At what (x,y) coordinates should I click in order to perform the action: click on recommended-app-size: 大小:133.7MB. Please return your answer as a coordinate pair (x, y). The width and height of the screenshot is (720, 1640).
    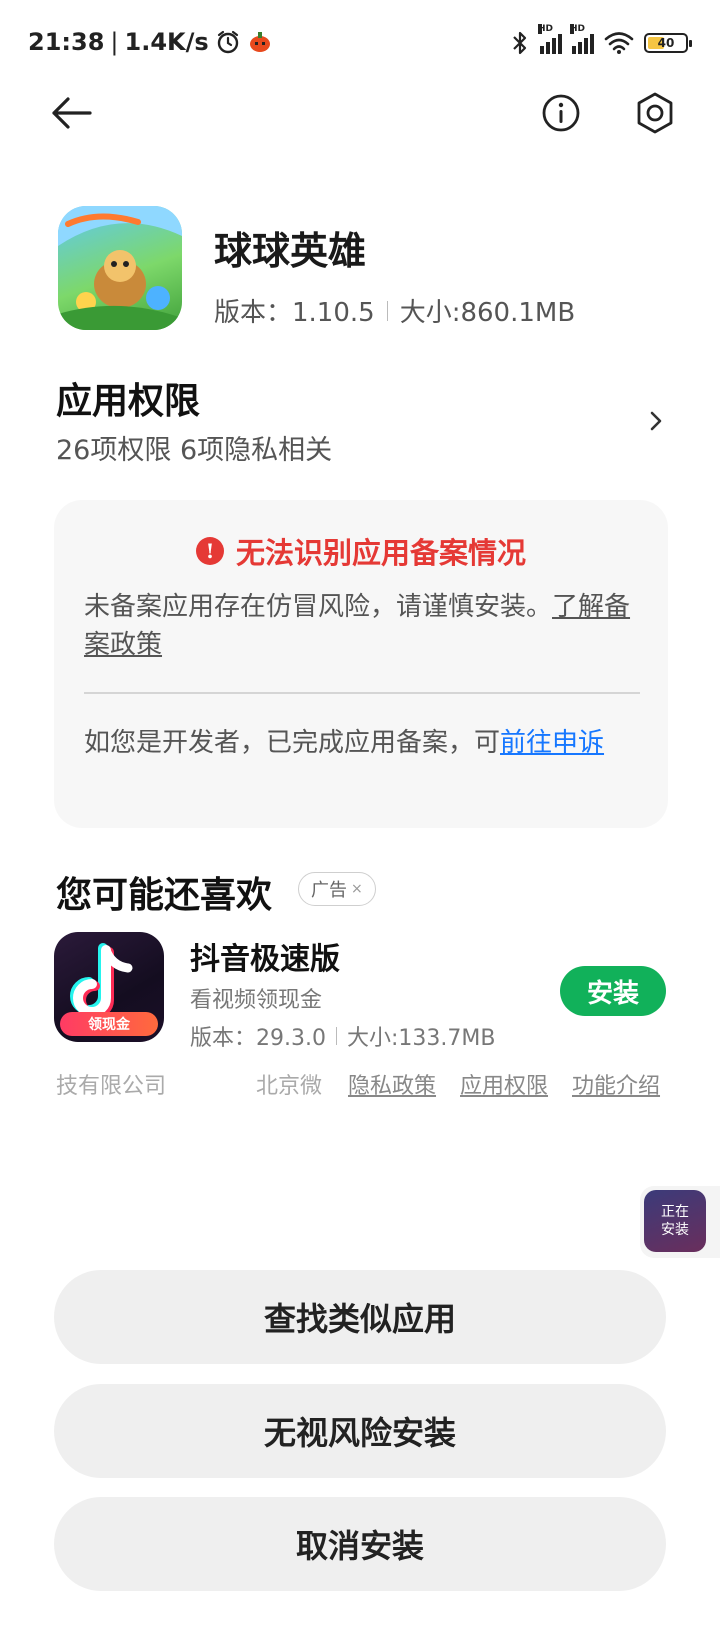
    Looking at the image, I should click on (421, 1038).